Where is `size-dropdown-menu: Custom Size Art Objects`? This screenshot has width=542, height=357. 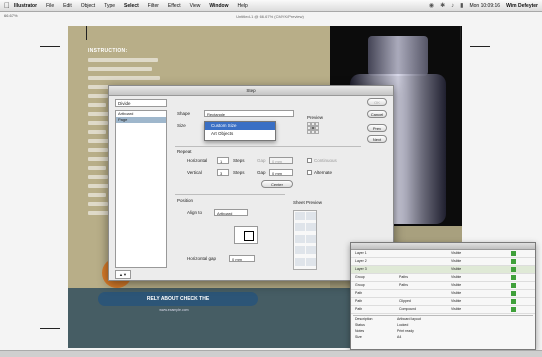
size-dropdown-menu: Custom Size Art Objects is located at coordinates (240, 131).